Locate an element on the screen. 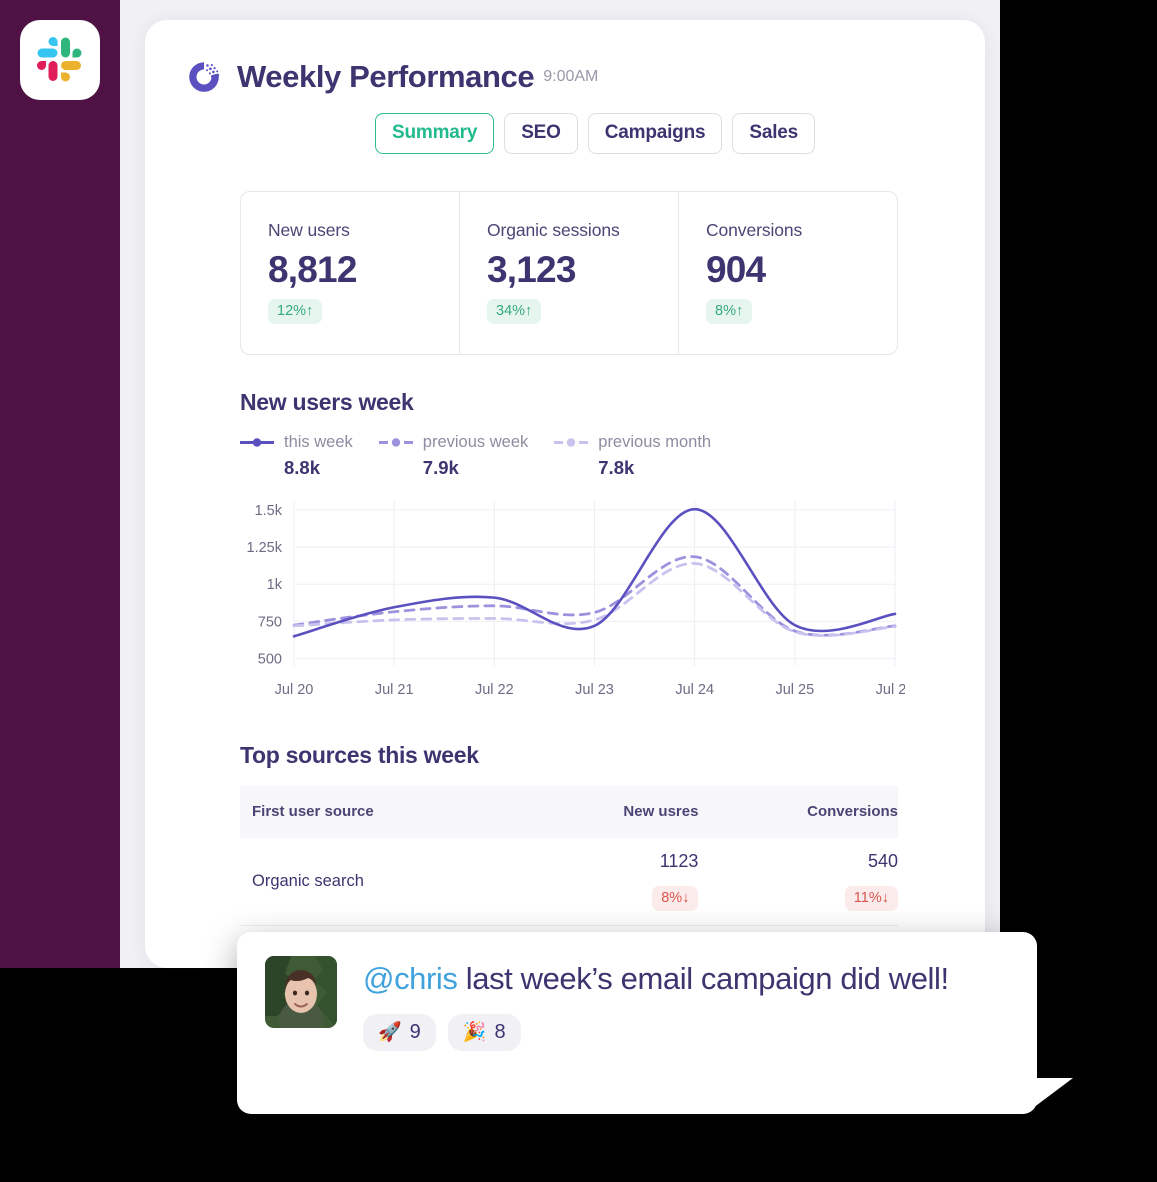 This screenshot has width=1157, height=1182. cell-value: 1123 is located at coordinates (679, 861).